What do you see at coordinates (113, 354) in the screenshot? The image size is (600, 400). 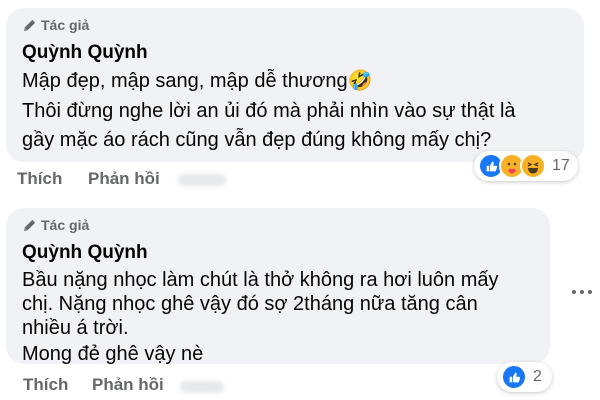 I see `comment-text-line: Mong đẻ ghê vậy nè` at bounding box center [113, 354].